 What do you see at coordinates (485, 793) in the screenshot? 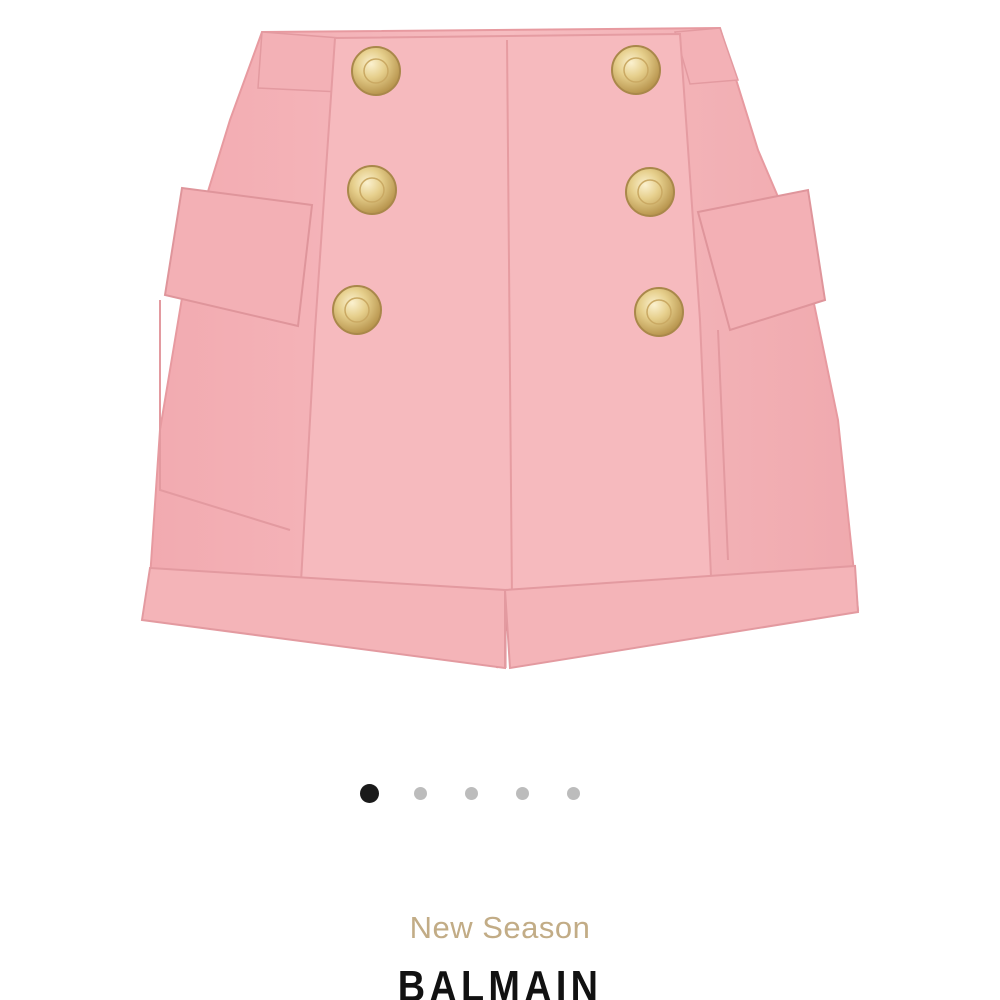
I see `carousel-pagination` at bounding box center [485, 793].